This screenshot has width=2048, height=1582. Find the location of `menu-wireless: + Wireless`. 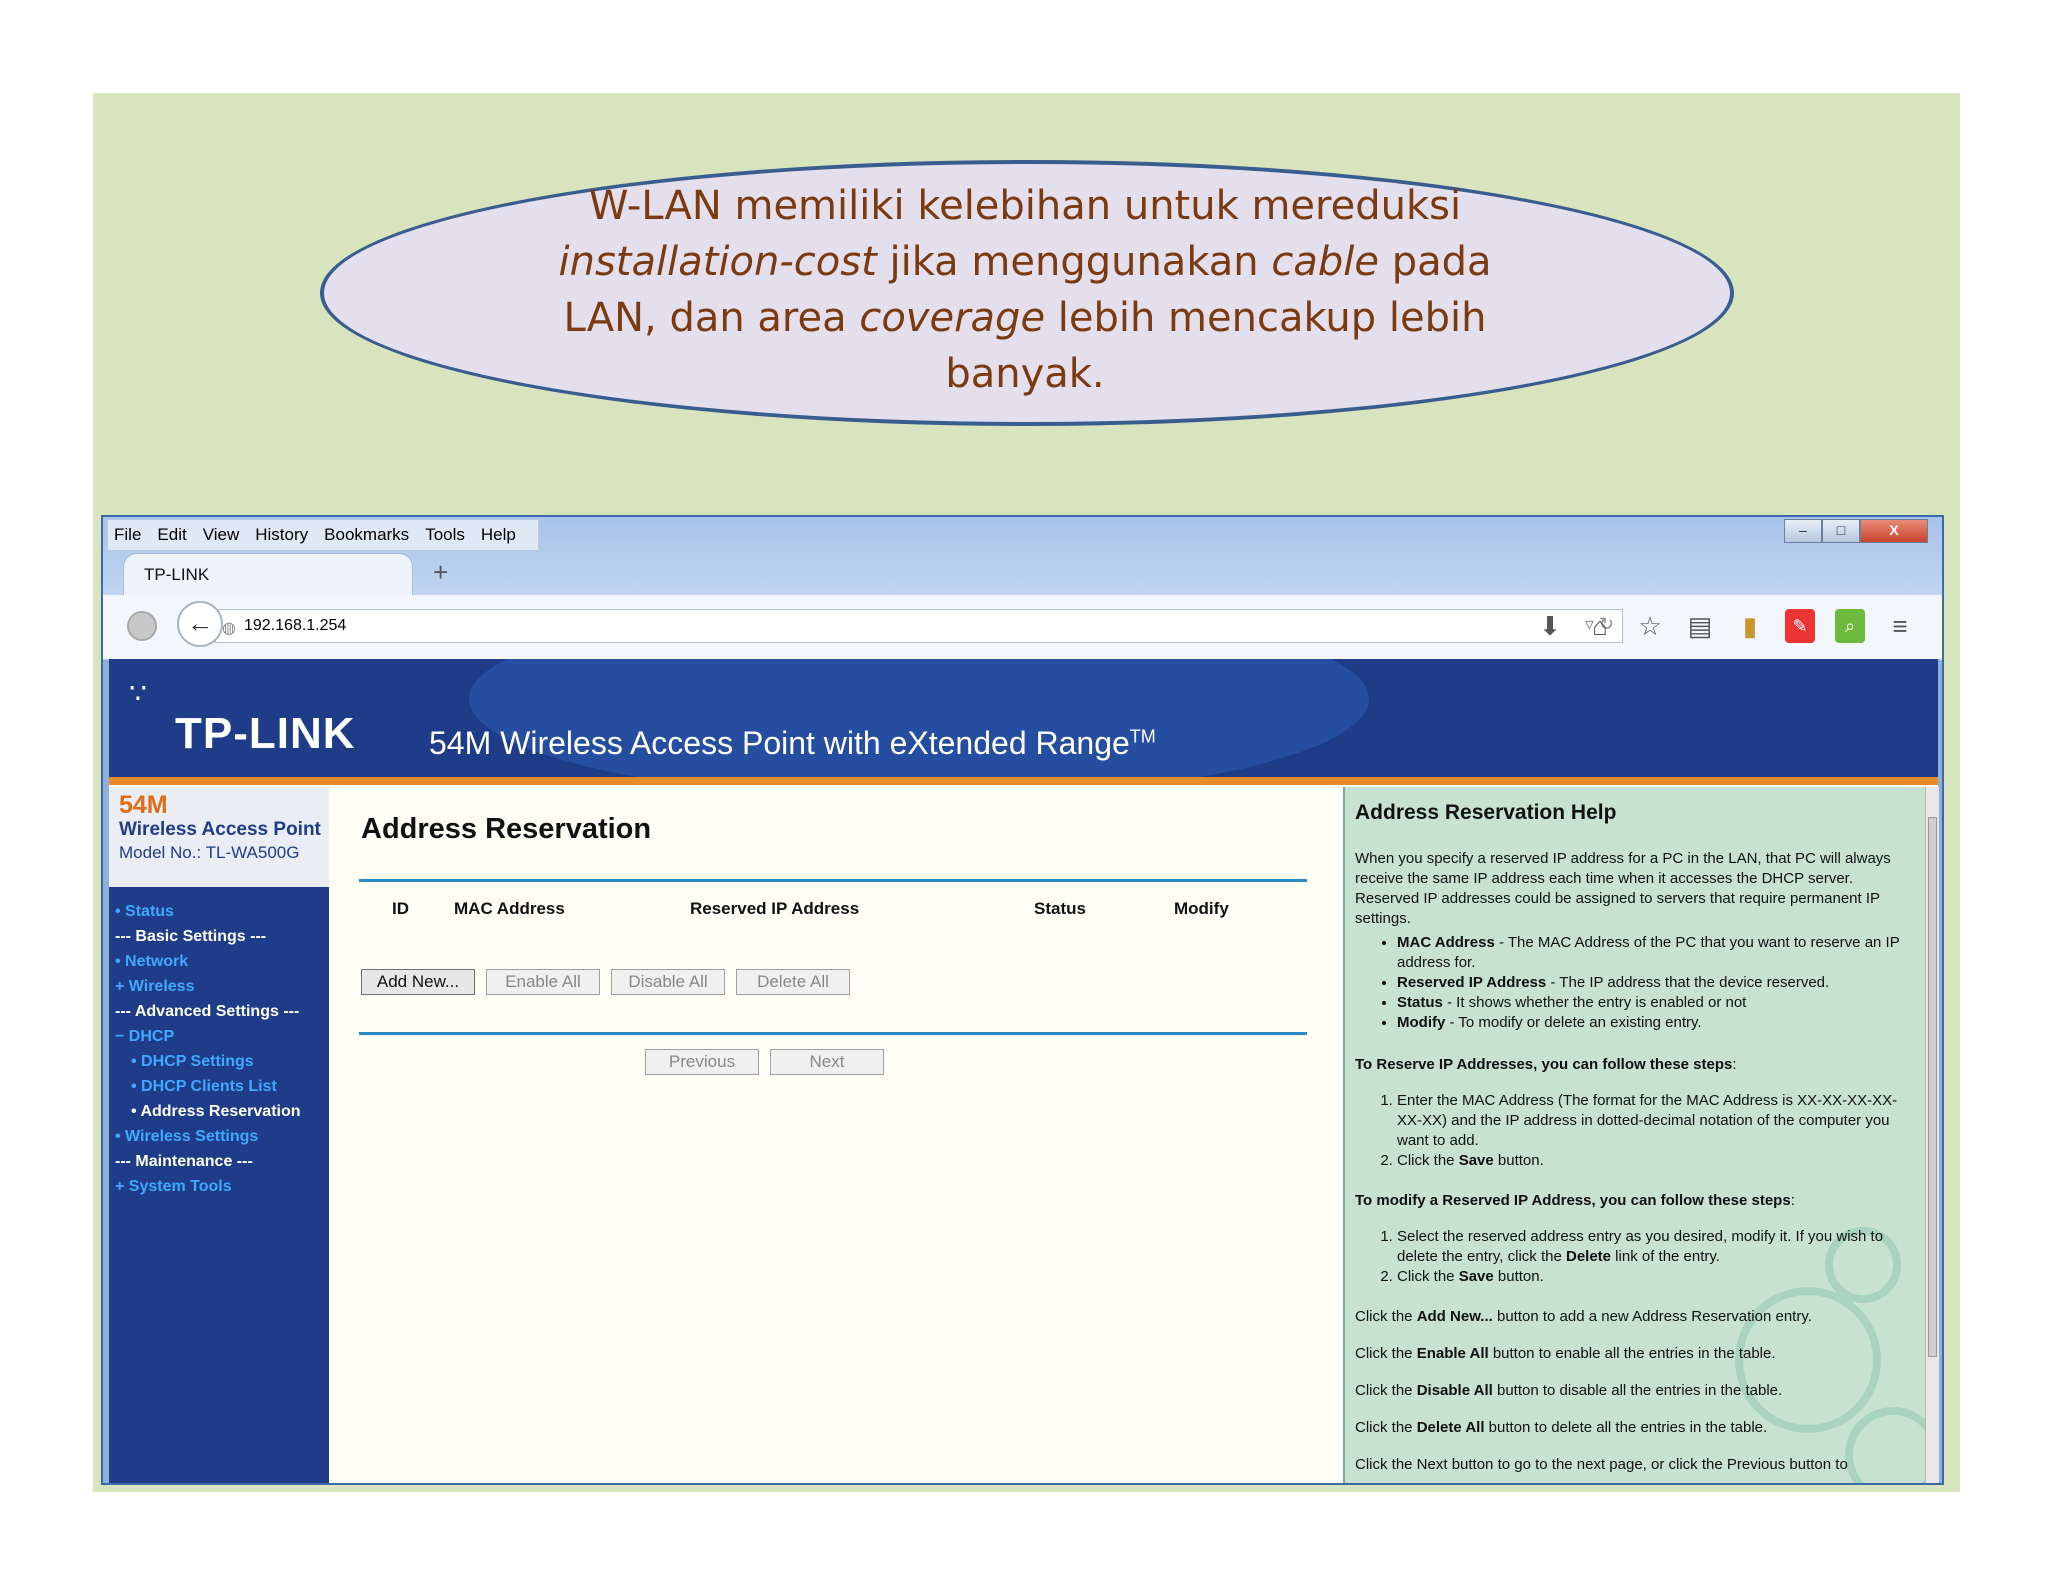

menu-wireless: + Wireless is located at coordinates (208, 986).